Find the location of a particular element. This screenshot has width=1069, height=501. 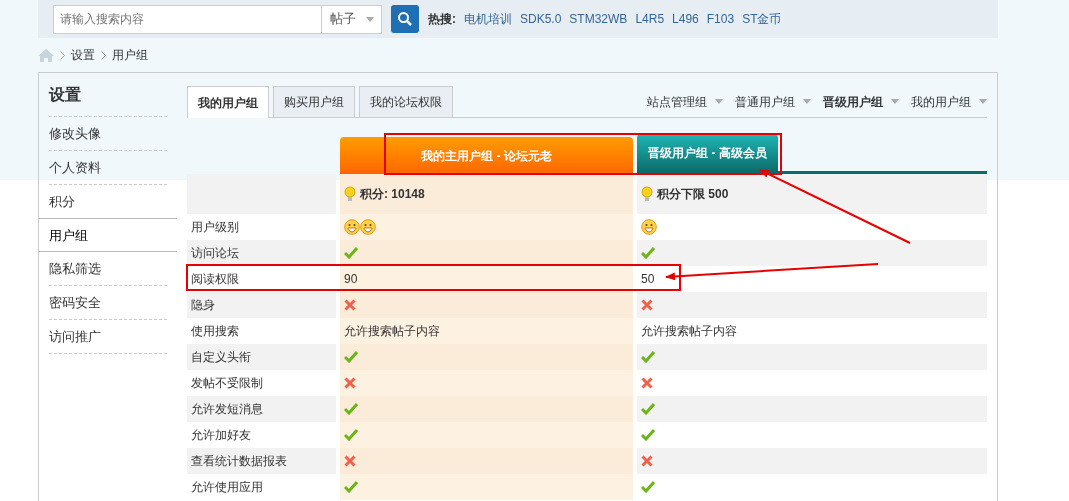

permission-label: 允许发短消息 is located at coordinates (227, 409).